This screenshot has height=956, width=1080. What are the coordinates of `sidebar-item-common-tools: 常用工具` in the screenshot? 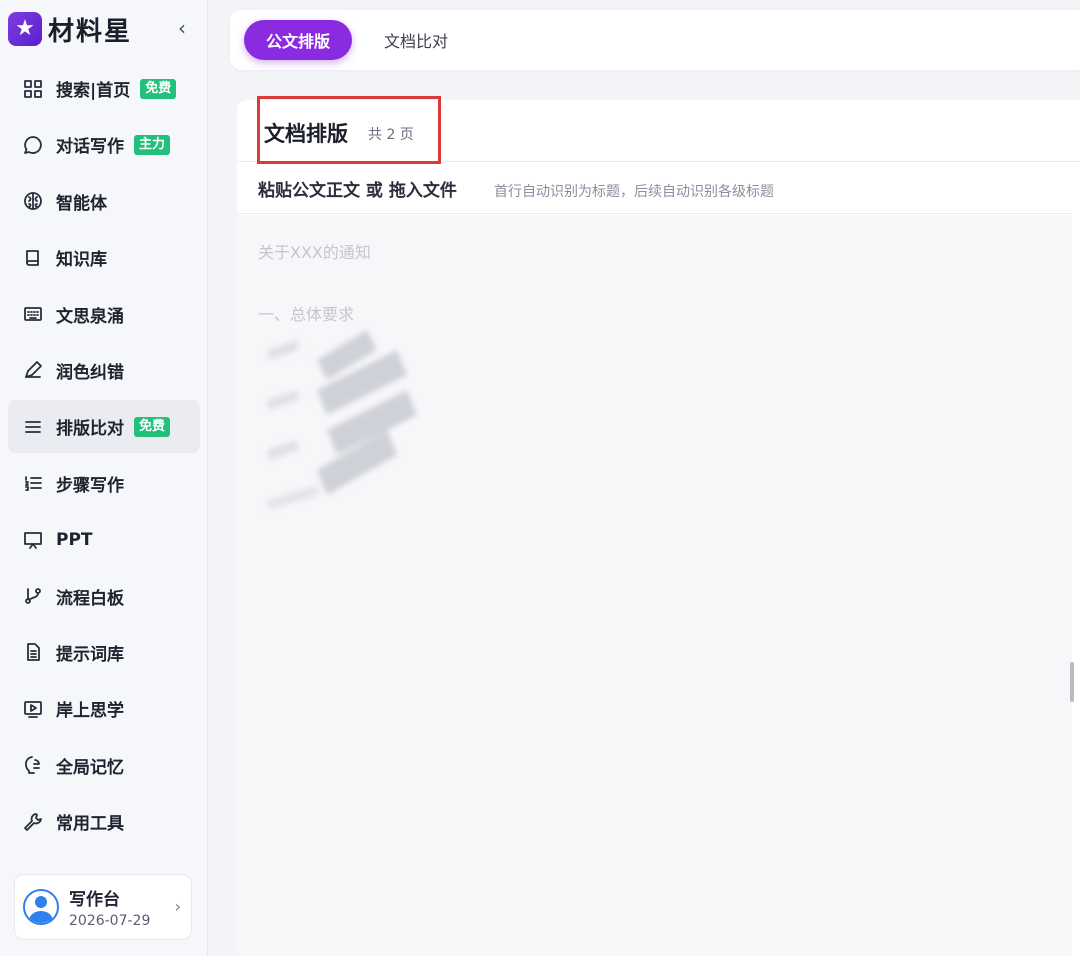 It's located at (104, 821).